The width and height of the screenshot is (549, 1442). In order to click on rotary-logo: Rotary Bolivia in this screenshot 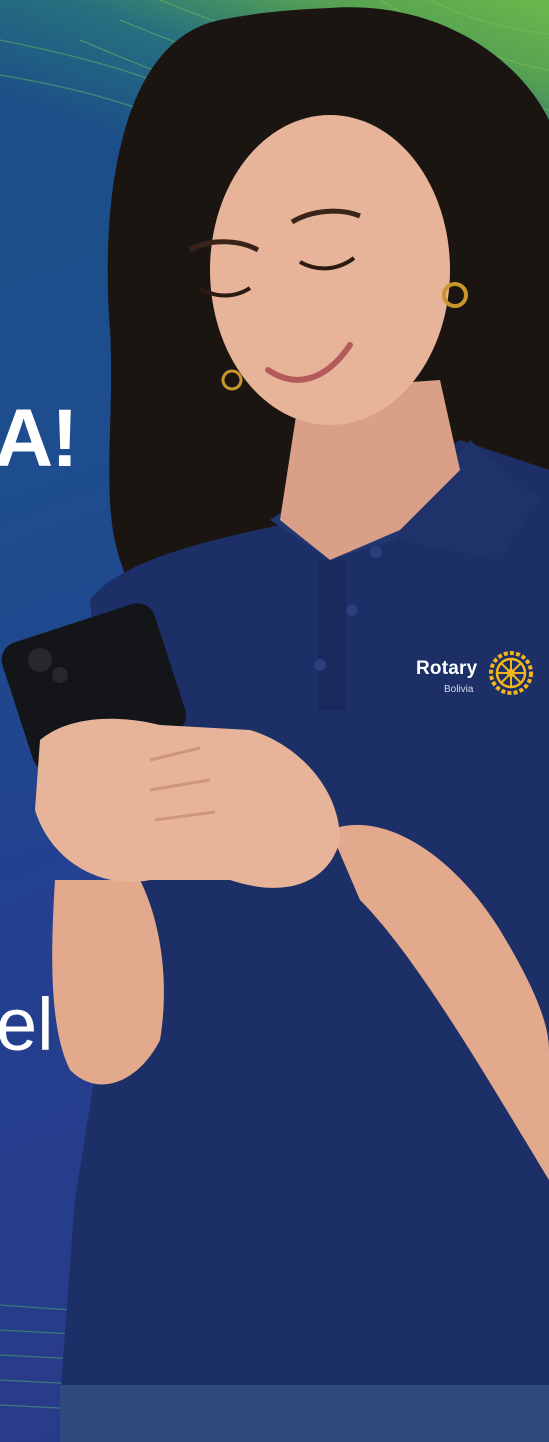, I will do `click(475, 676)`.